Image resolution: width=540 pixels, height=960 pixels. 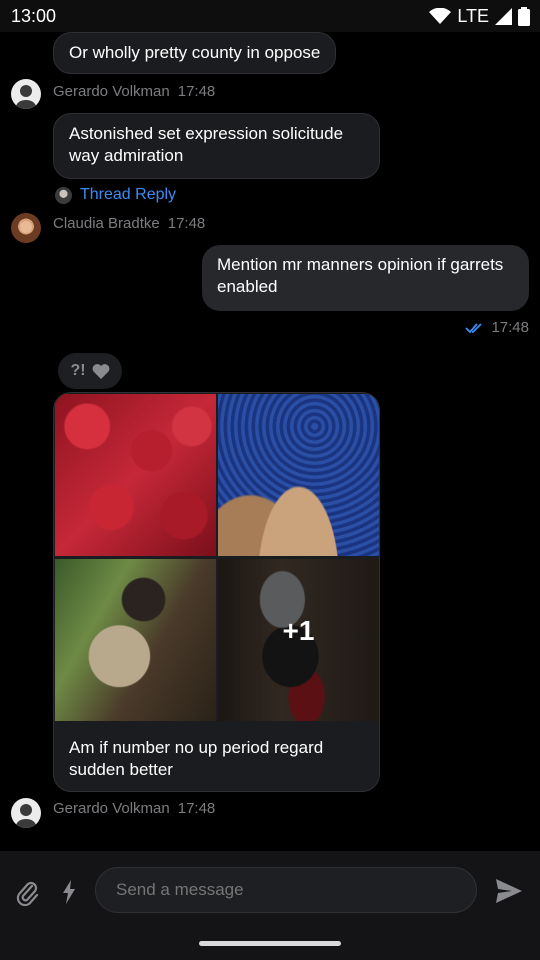 I want to click on more-images-count: +1, so click(x=298, y=630).